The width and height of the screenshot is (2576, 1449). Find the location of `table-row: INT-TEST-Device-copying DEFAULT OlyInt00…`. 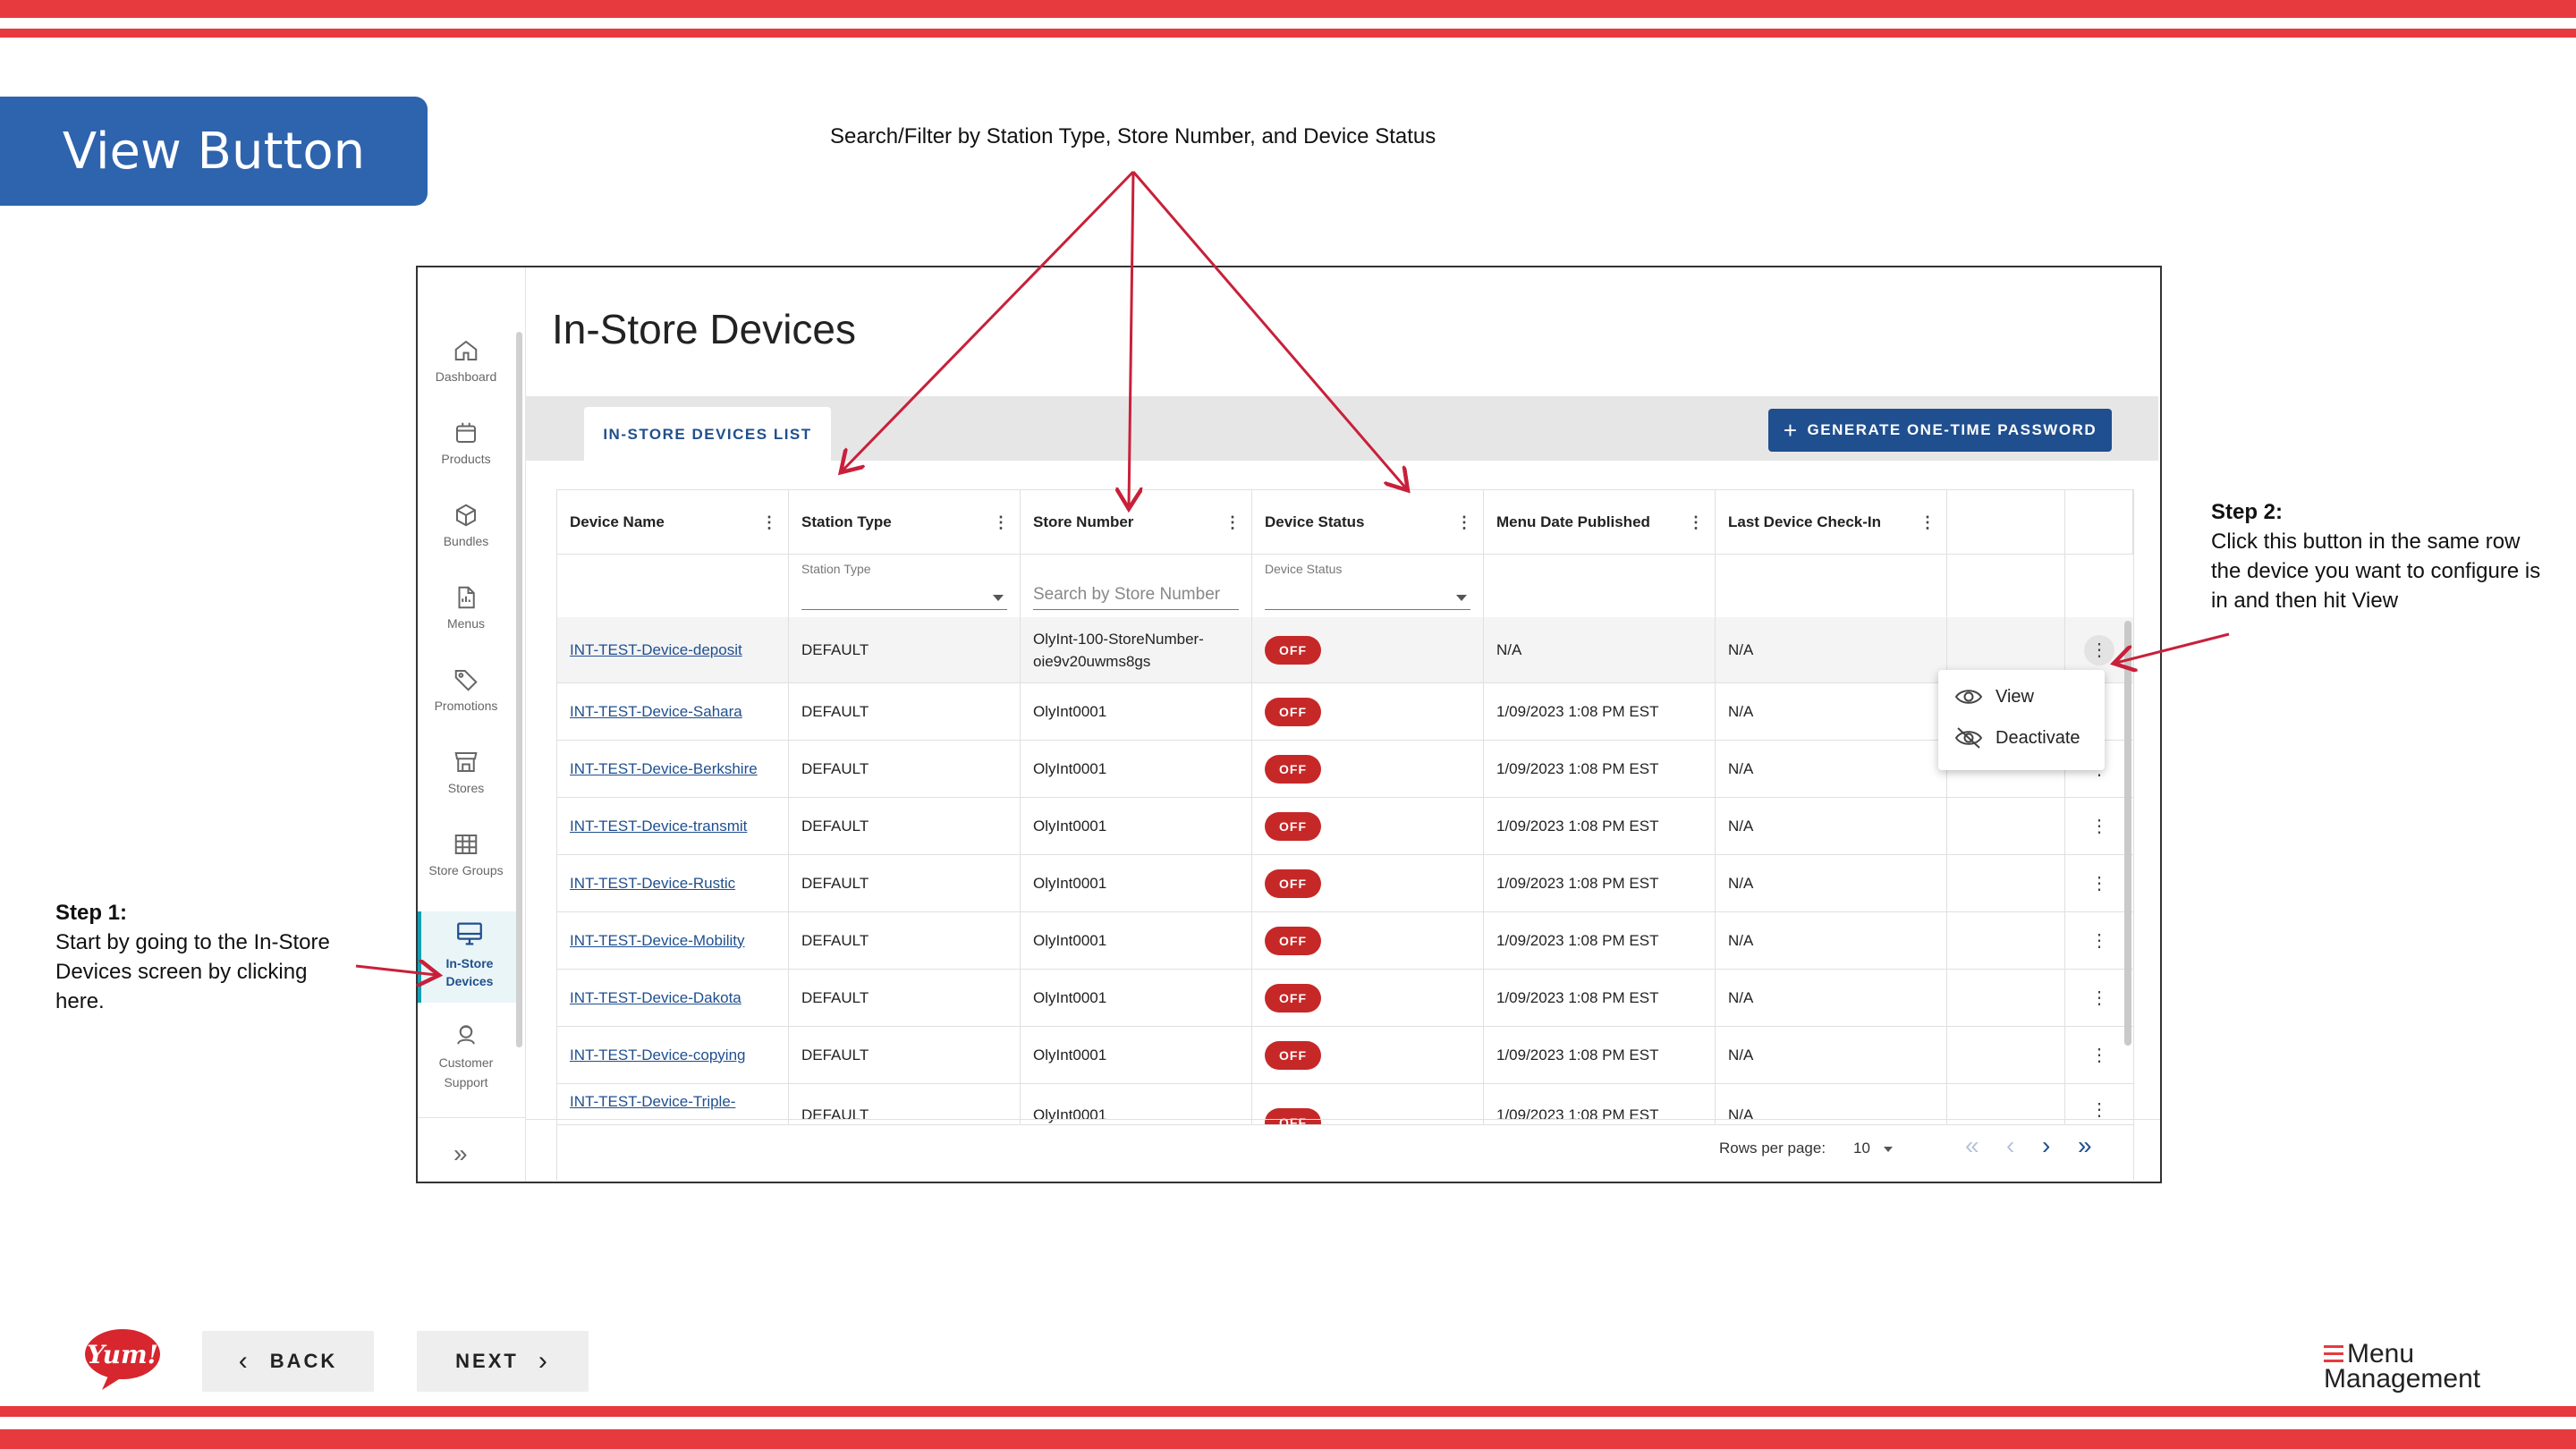

table-row: INT-TEST-Device-copying DEFAULT OlyInt00… is located at coordinates (1345, 1055).